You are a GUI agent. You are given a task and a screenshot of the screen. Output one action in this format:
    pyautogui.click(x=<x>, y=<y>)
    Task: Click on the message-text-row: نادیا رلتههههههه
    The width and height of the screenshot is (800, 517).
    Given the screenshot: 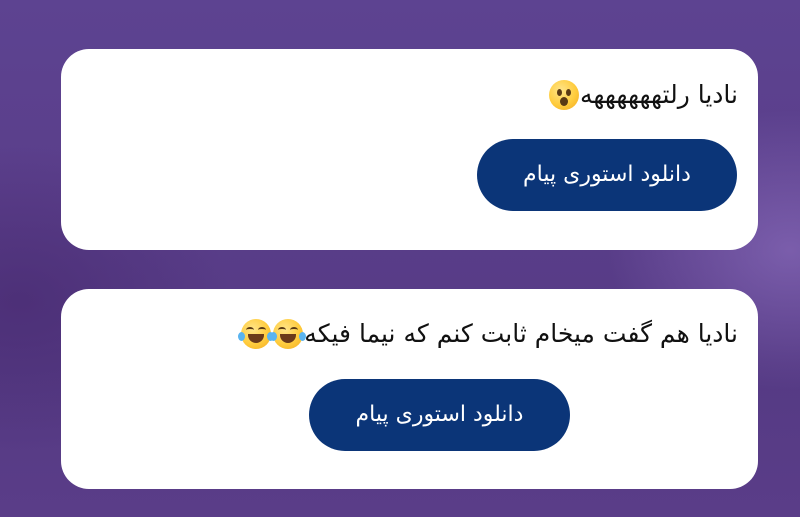 What is the action you would take?
    pyautogui.click(x=643, y=95)
    